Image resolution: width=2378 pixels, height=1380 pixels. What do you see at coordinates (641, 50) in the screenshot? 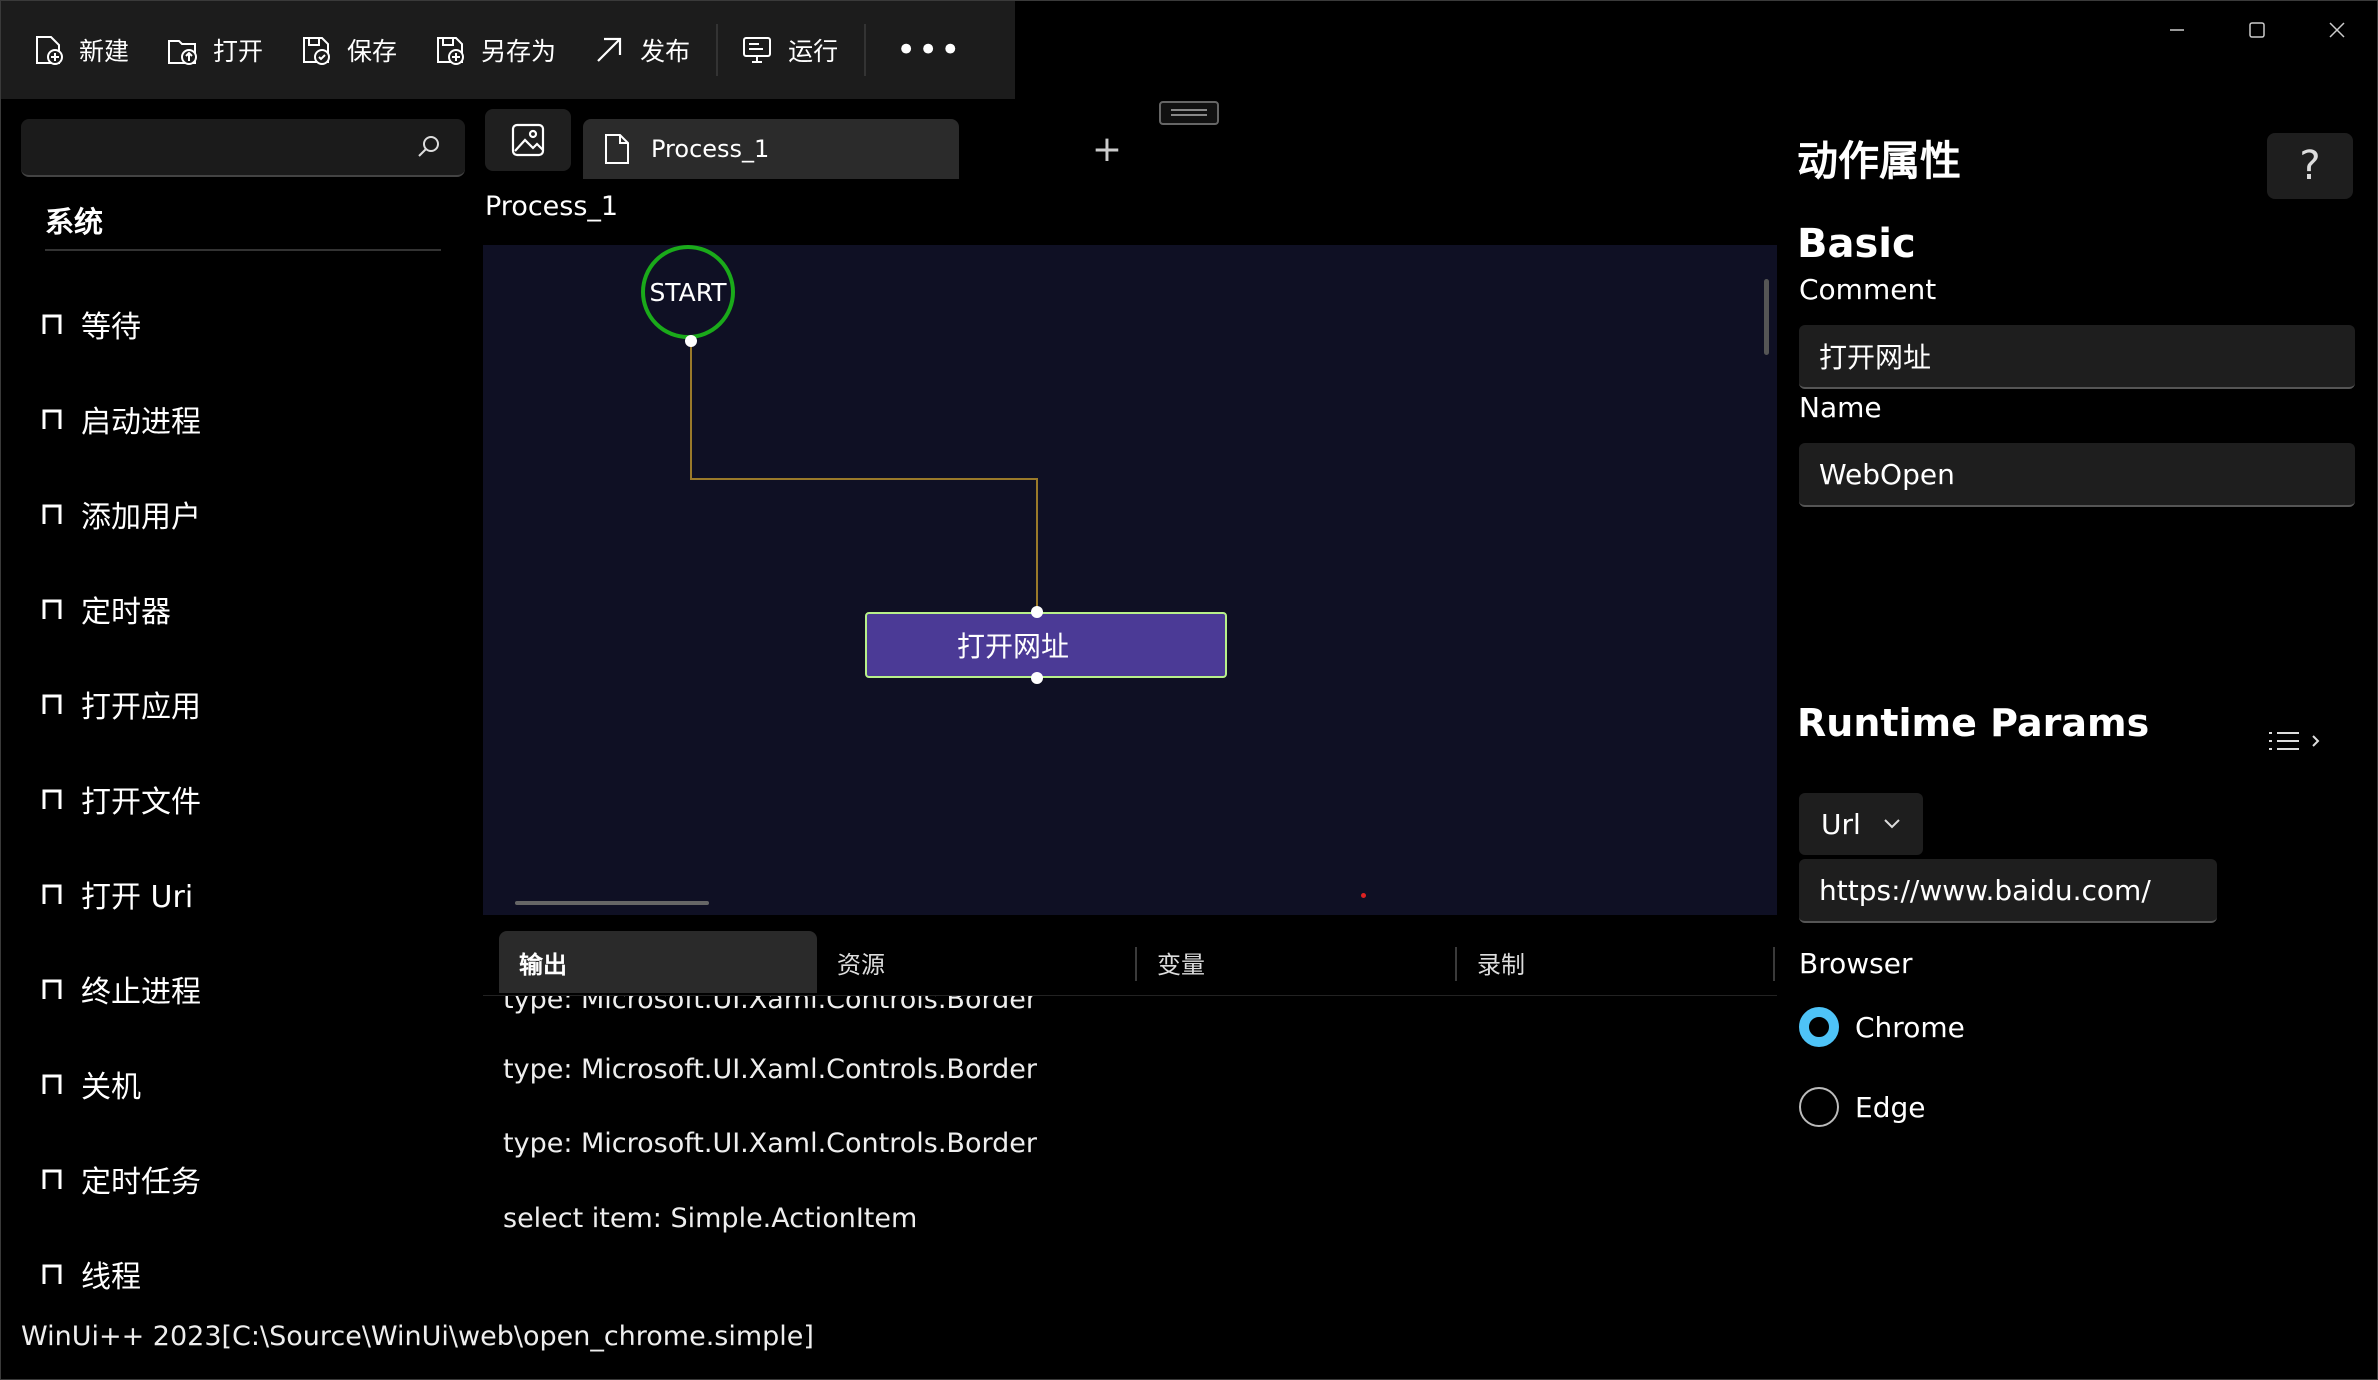
I see `publish-button: 发布` at bounding box center [641, 50].